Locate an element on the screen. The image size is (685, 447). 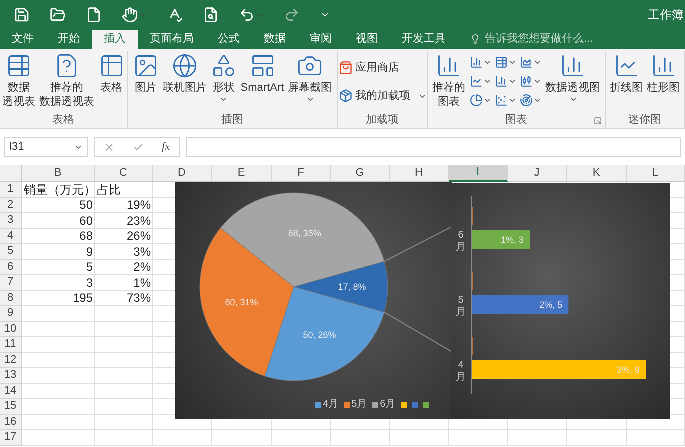
column-header: F is located at coordinates (301, 173).